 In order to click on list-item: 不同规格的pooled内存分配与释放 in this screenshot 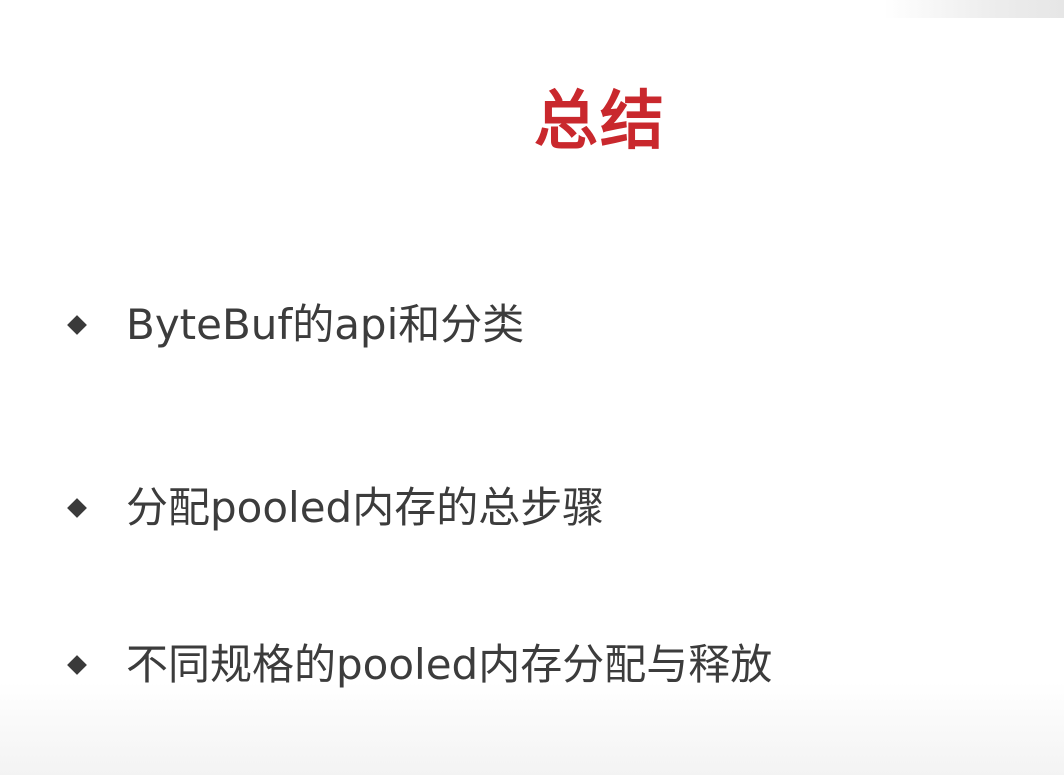, I will do `click(546, 665)`.